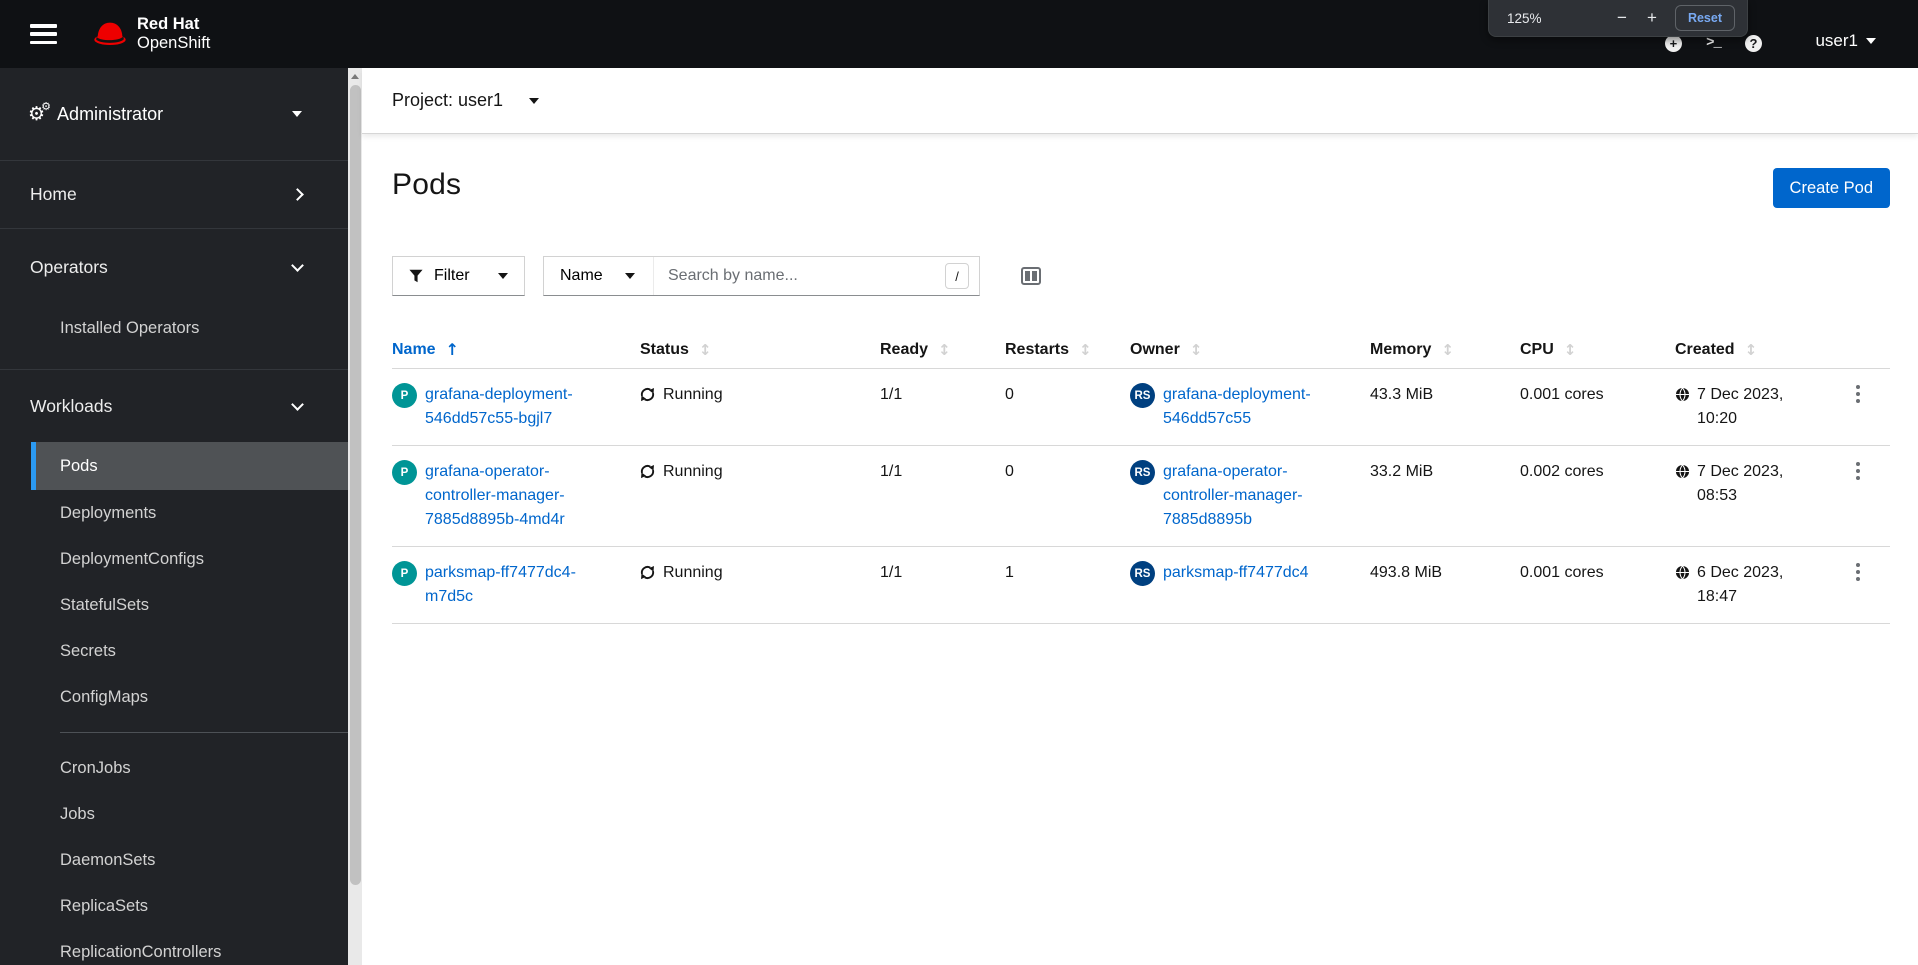  I want to click on sidebar-item-daemonsets: DaemonSets, so click(189, 860).